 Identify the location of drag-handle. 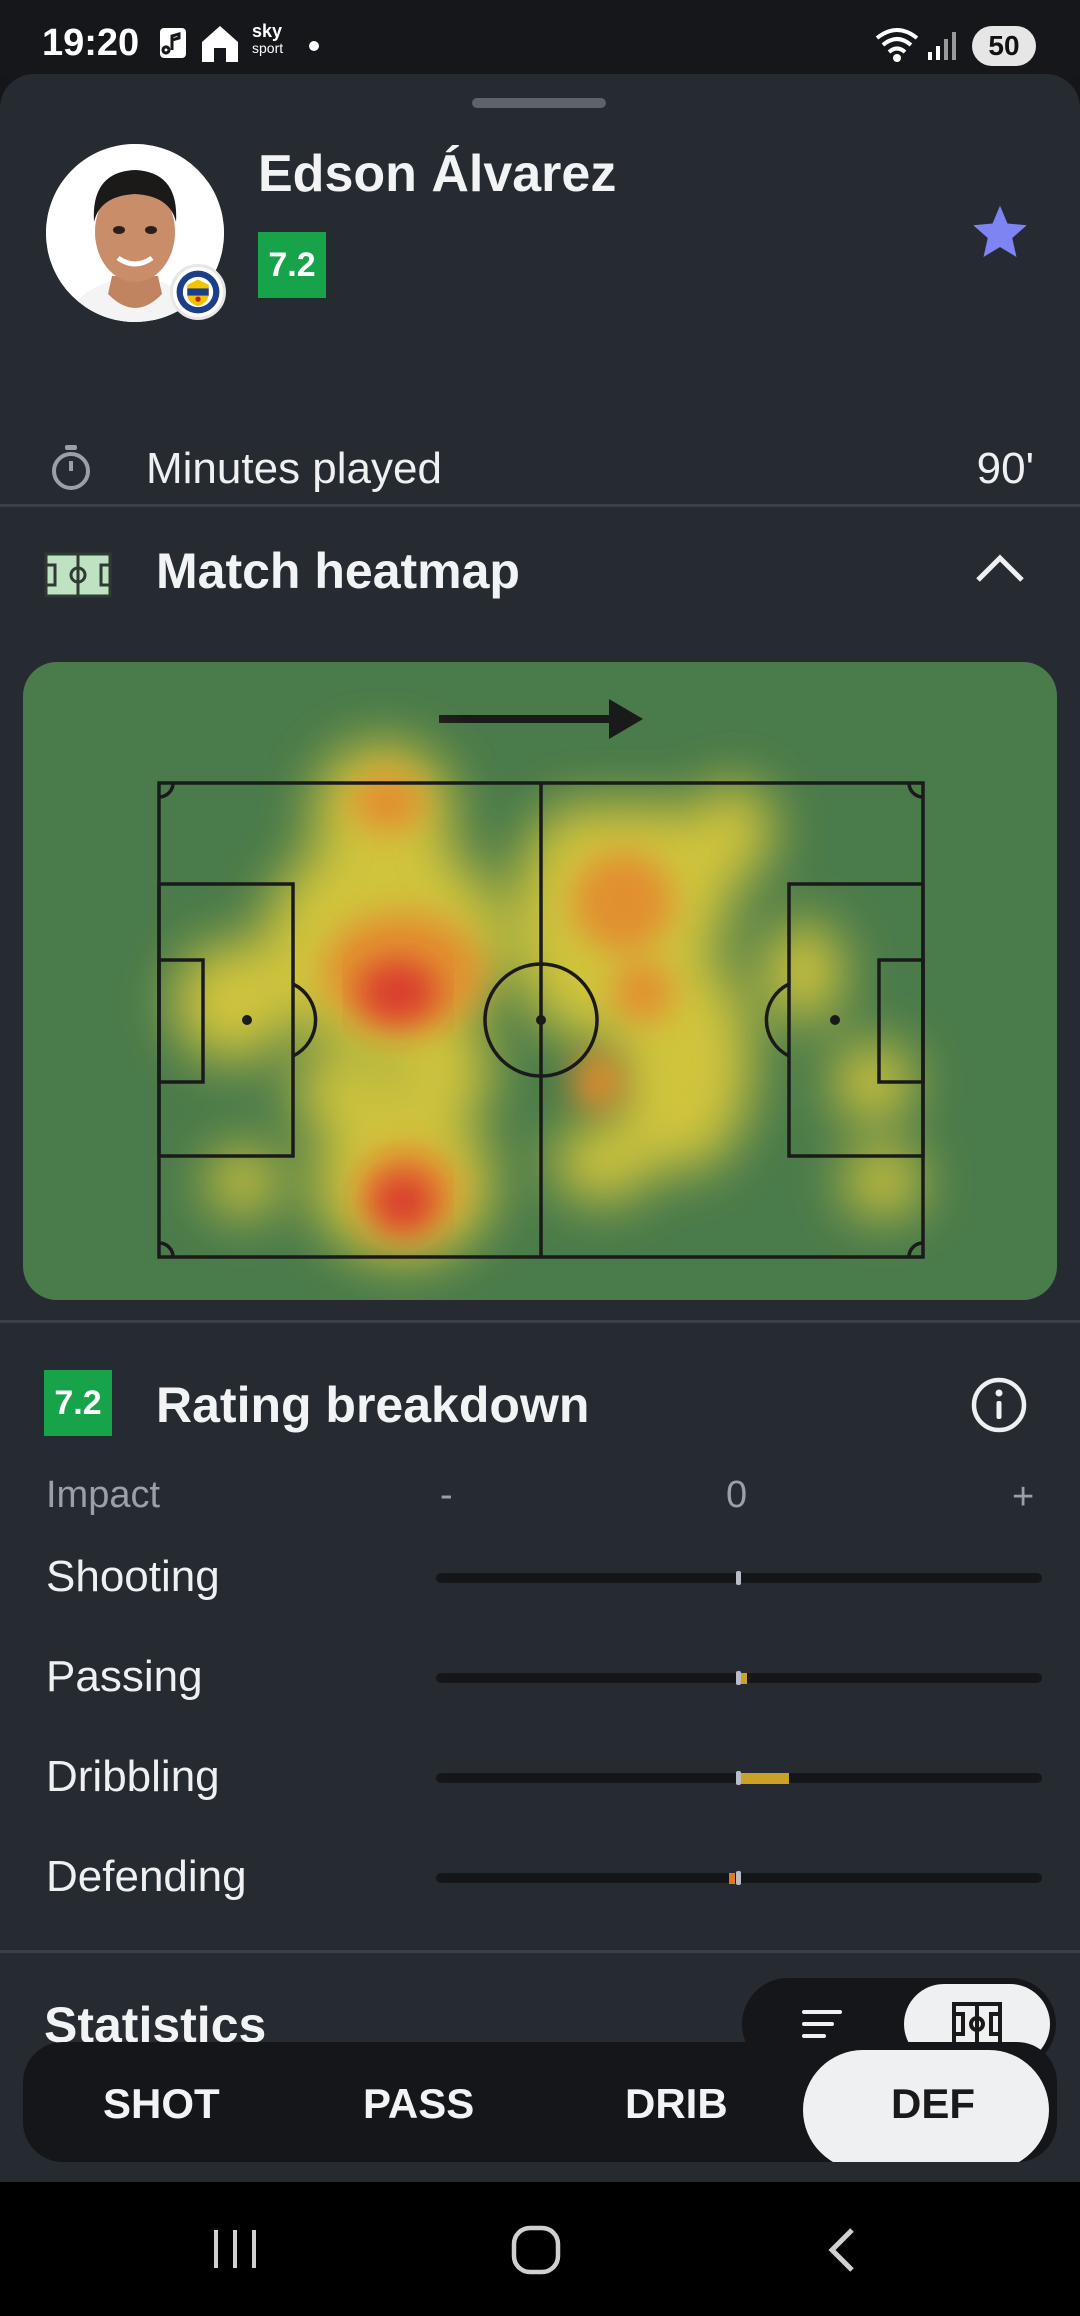
(539, 103).